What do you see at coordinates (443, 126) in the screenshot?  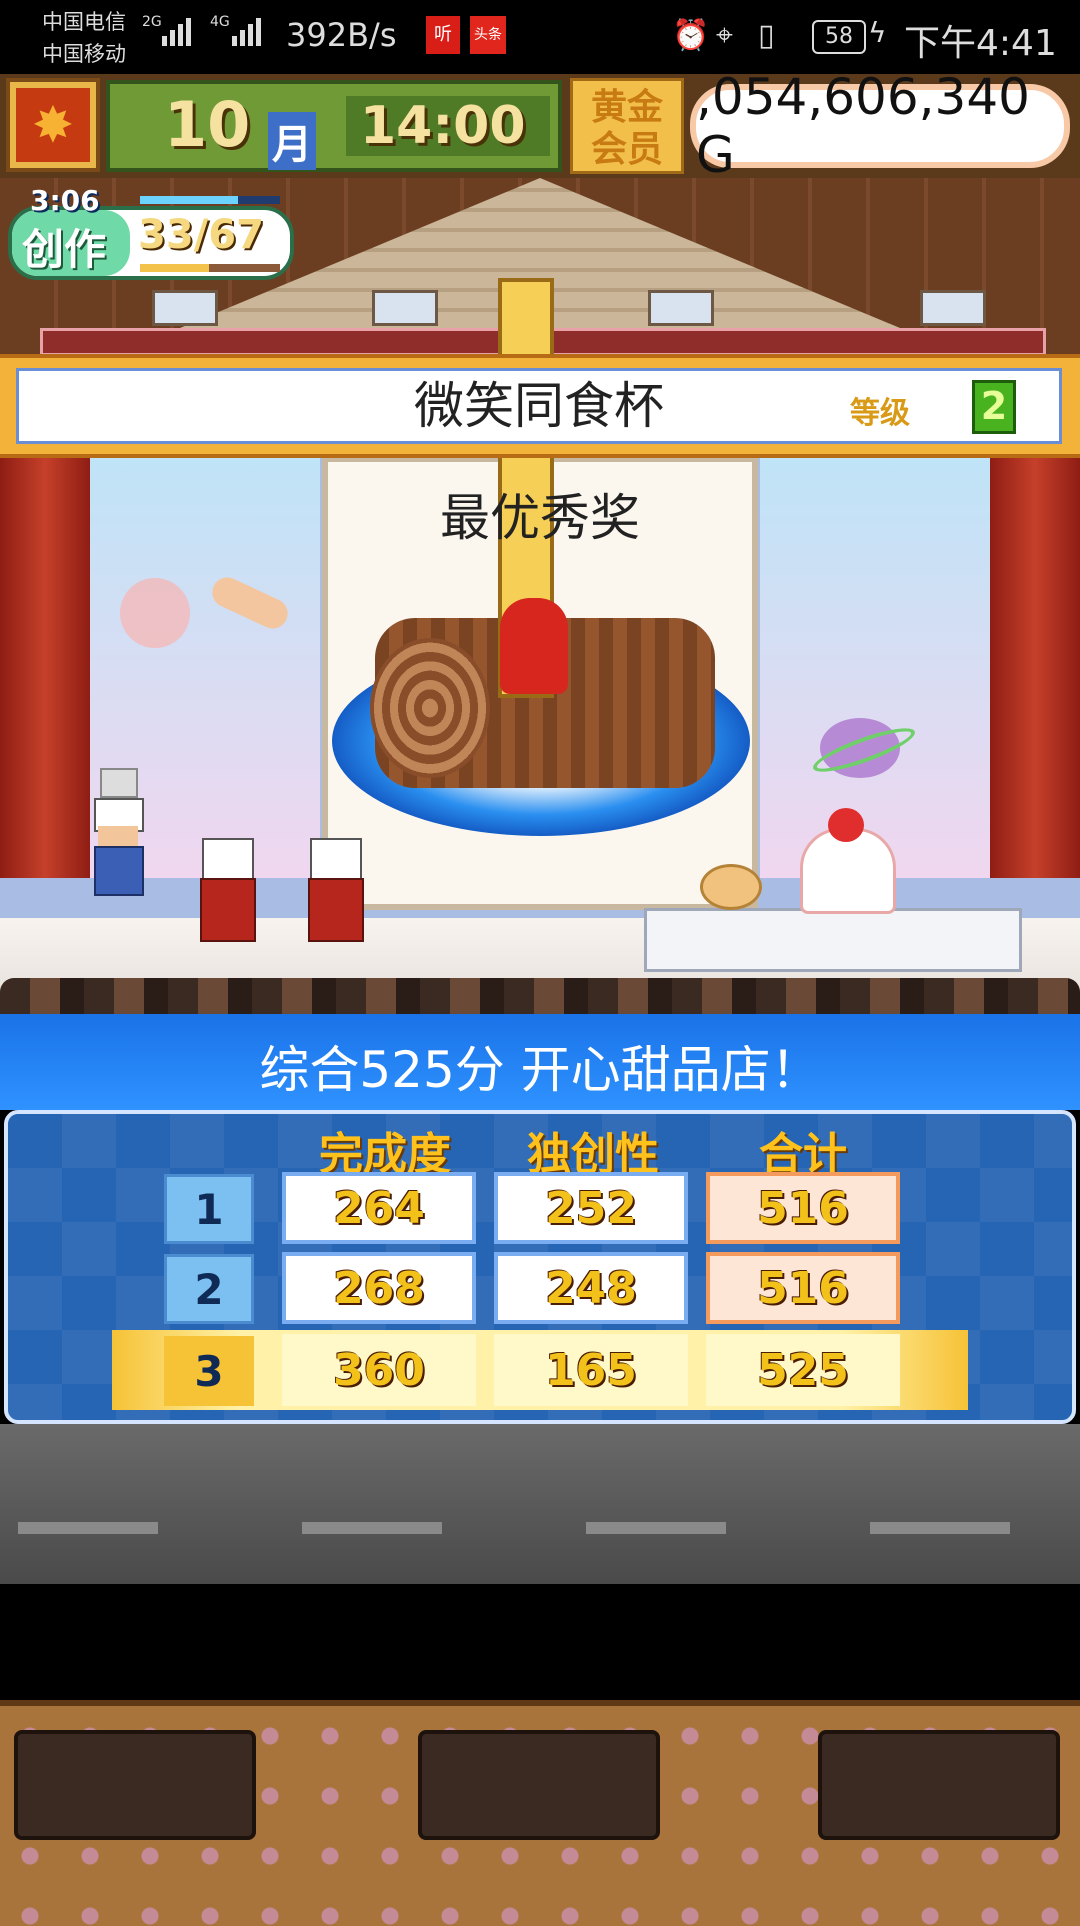 I see `game-clock: 14:00` at bounding box center [443, 126].